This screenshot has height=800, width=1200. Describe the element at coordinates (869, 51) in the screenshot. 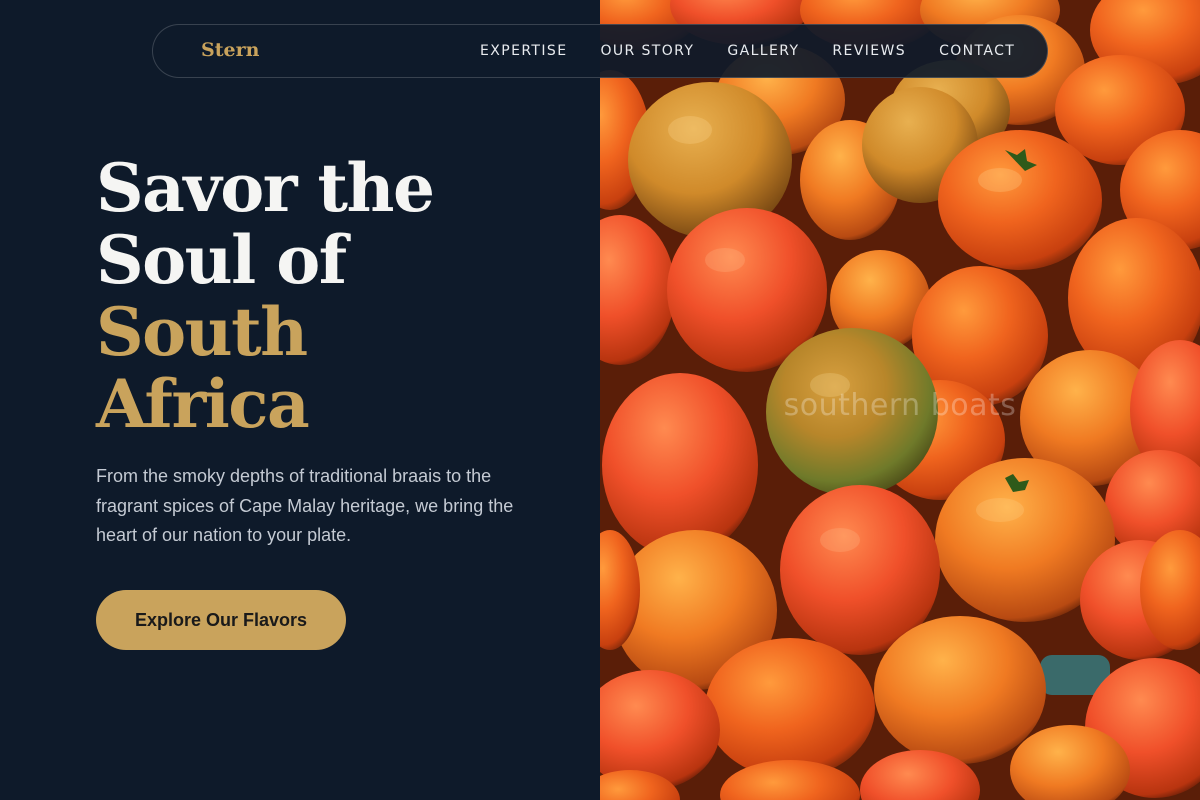

I see `nav-link-reviews: REVIEWS` at that location.